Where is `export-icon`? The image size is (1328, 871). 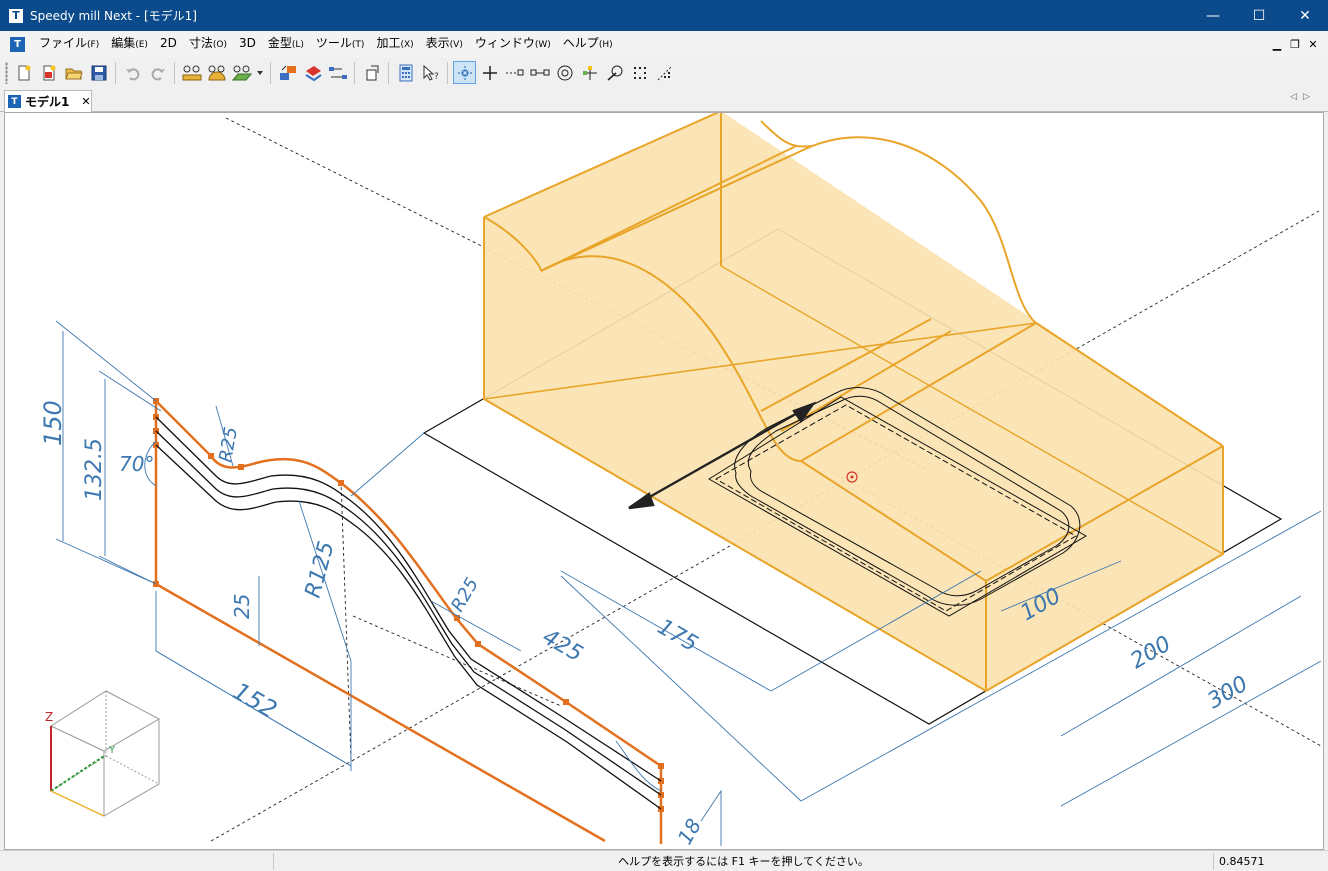 export-icon is located at coordinates (372, 72).